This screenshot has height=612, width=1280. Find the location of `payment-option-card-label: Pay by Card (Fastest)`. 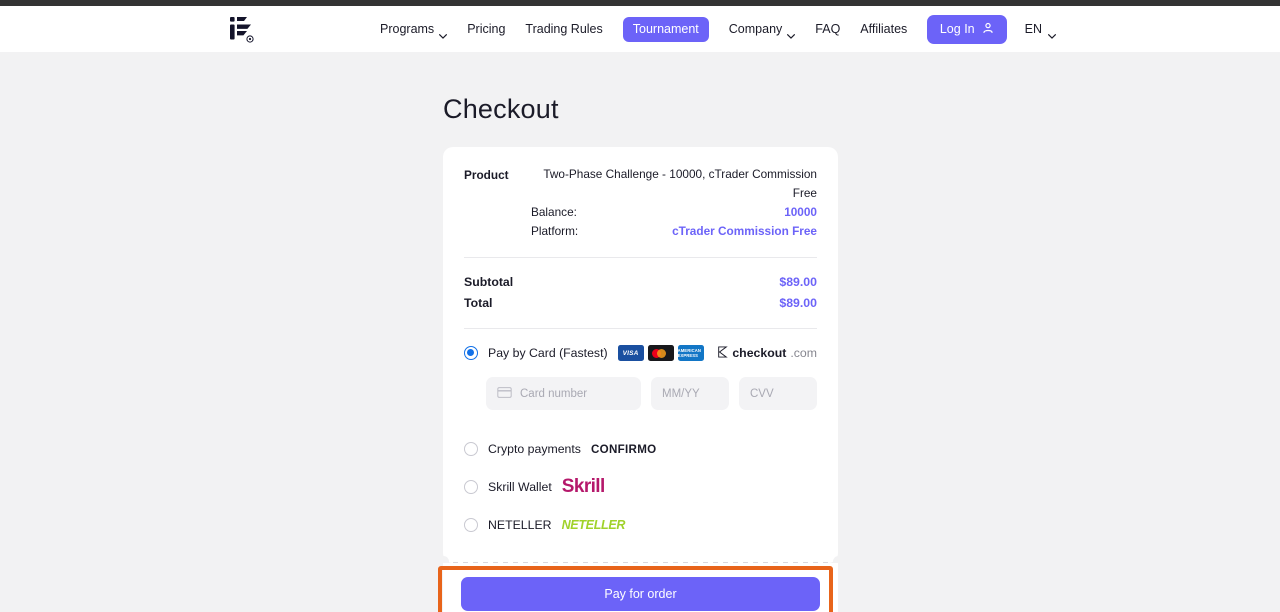

payment-option-card-label: Pay by Card (Fastest) is located at coordinates (548, 353).